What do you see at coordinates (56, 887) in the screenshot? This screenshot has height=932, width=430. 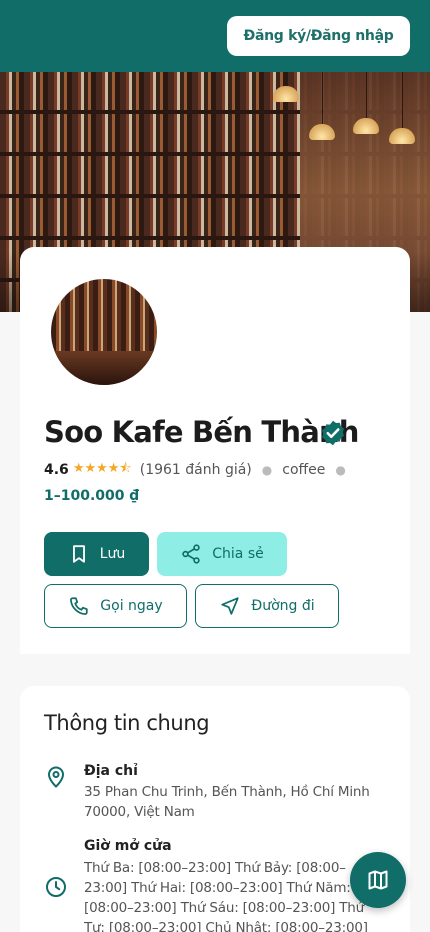 I see `clock-icon` at bounding box center [56, 887].